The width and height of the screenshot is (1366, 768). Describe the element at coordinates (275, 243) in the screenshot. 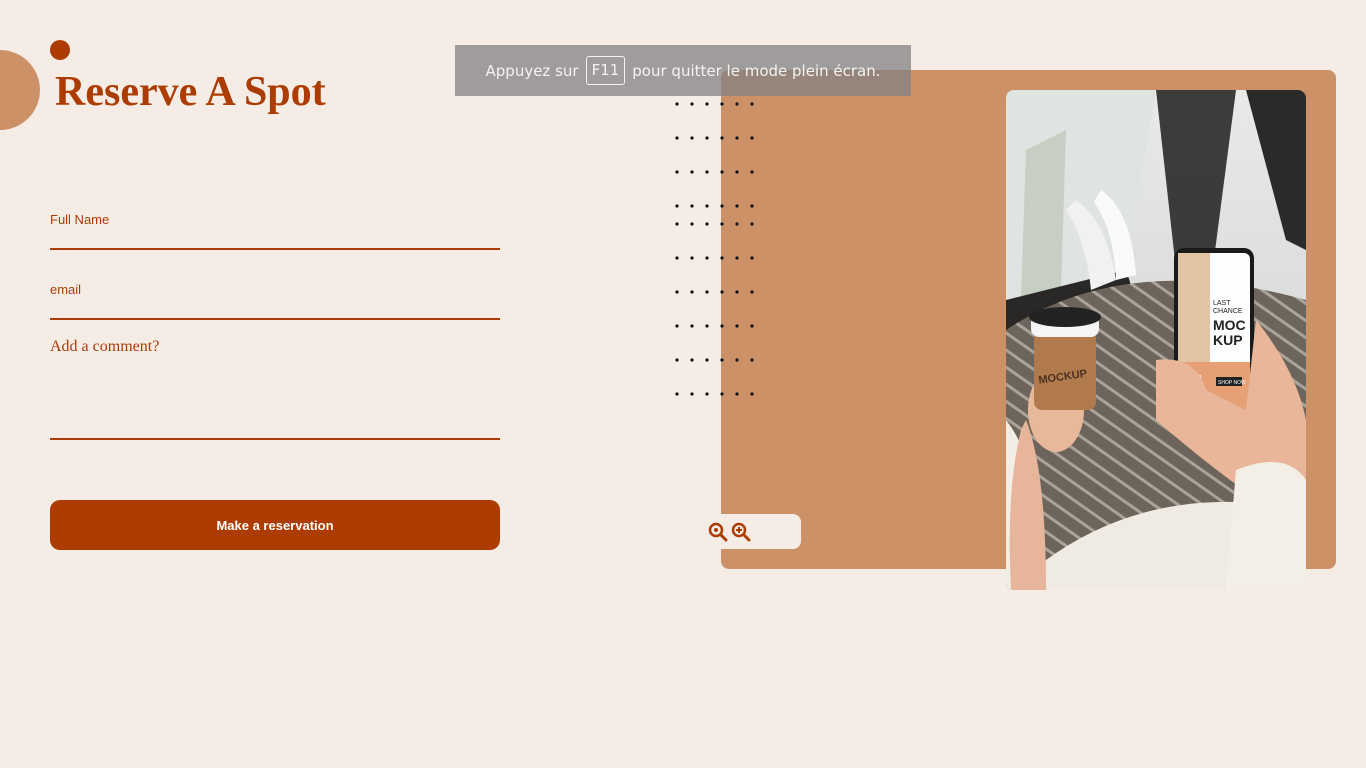

I see `full-name-input` at that location.